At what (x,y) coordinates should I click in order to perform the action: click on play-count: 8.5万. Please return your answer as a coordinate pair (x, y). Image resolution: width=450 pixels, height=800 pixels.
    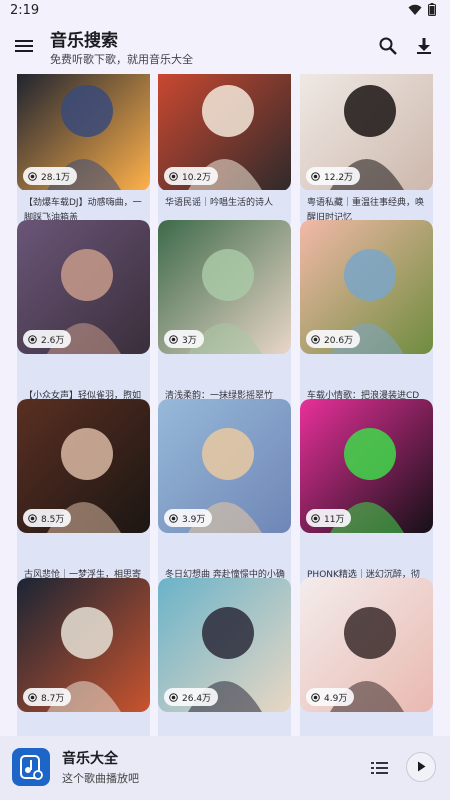
    Looking at the image, I should click on (53, 519).